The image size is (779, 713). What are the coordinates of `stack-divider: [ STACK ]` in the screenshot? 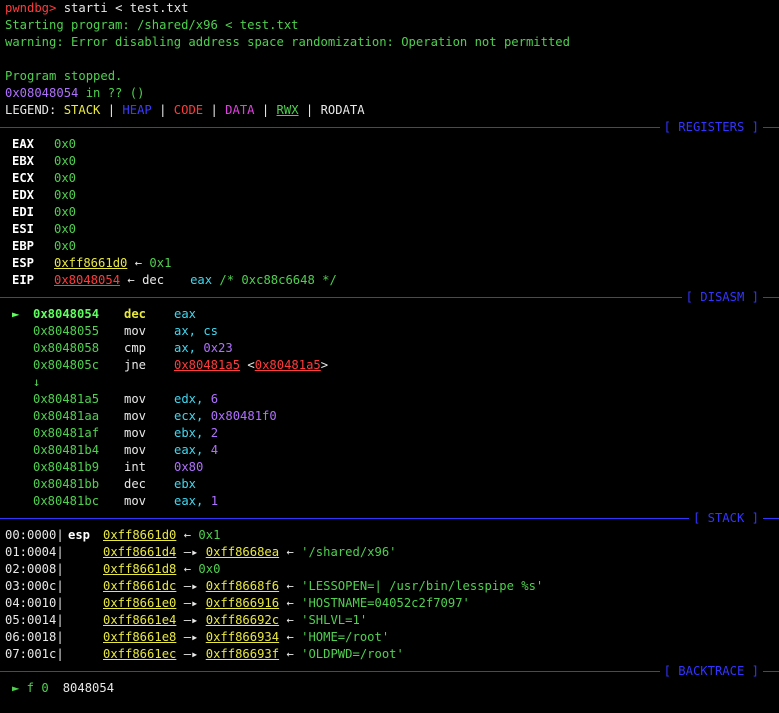 It's located at (389, 518).